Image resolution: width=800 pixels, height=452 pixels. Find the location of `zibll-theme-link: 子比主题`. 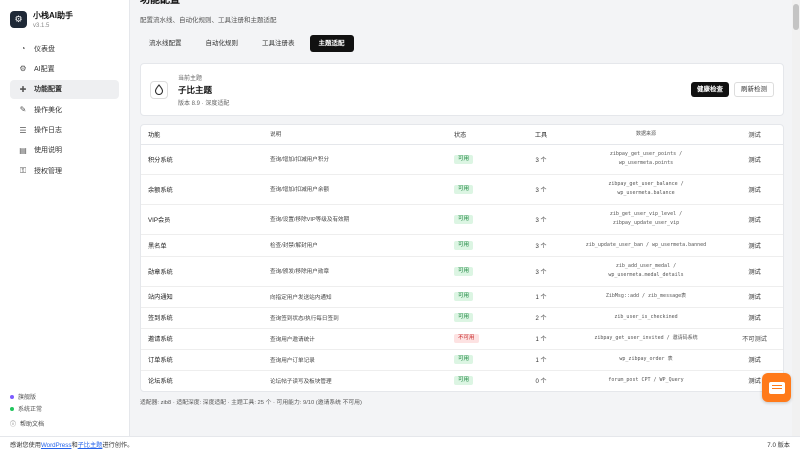

zibll-theme-link: 子比主题 is located at coordinates (90, 445).